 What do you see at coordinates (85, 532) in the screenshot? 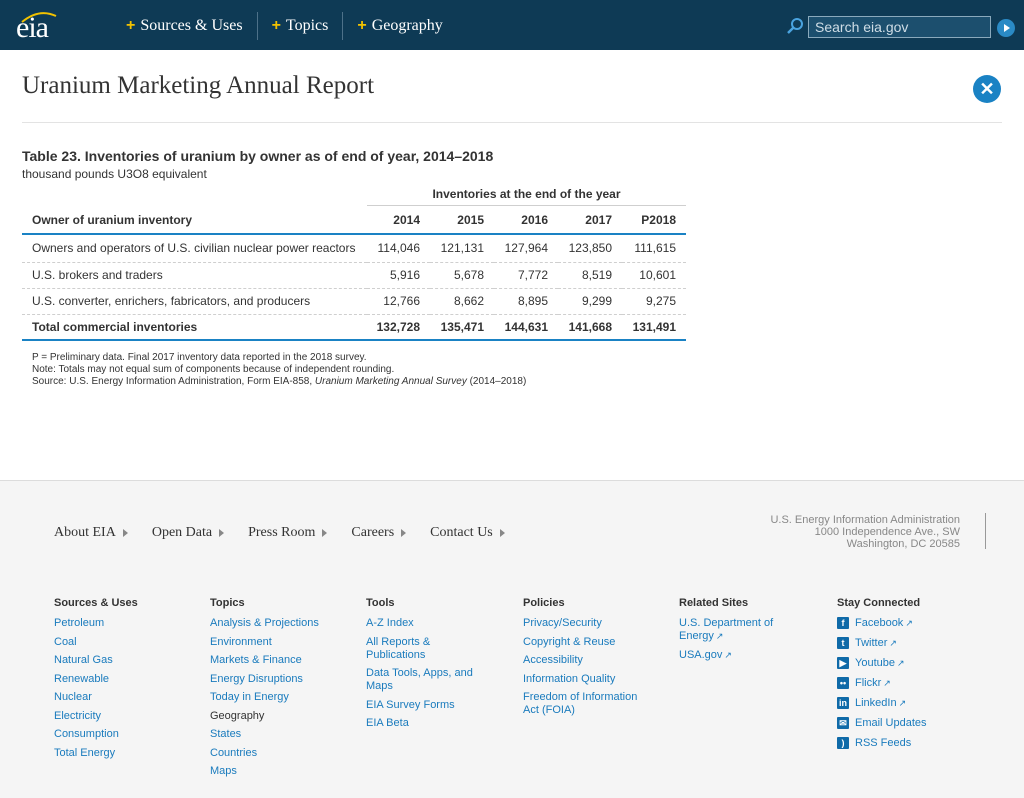
I see `footer-nav-label: About EIA` at bounding box center [85, 532].